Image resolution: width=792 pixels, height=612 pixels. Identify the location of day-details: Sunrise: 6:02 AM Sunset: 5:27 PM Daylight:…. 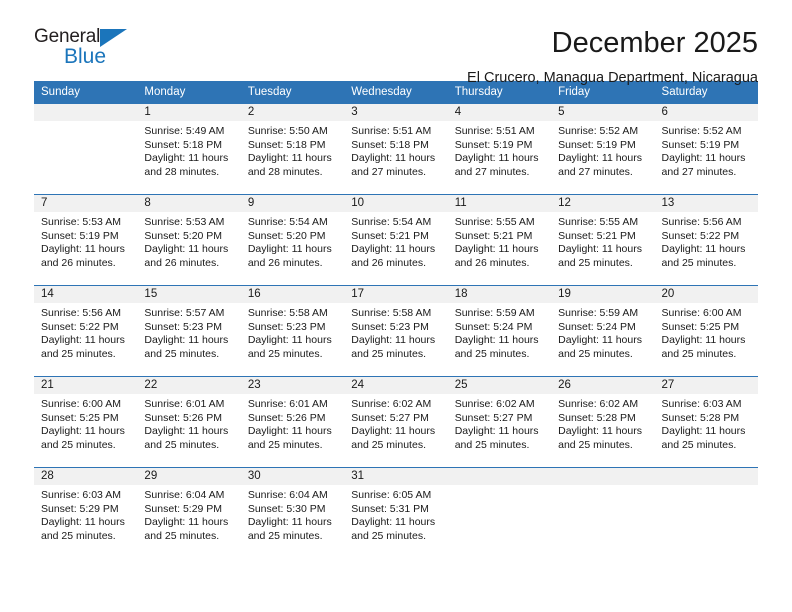
(499, 423).